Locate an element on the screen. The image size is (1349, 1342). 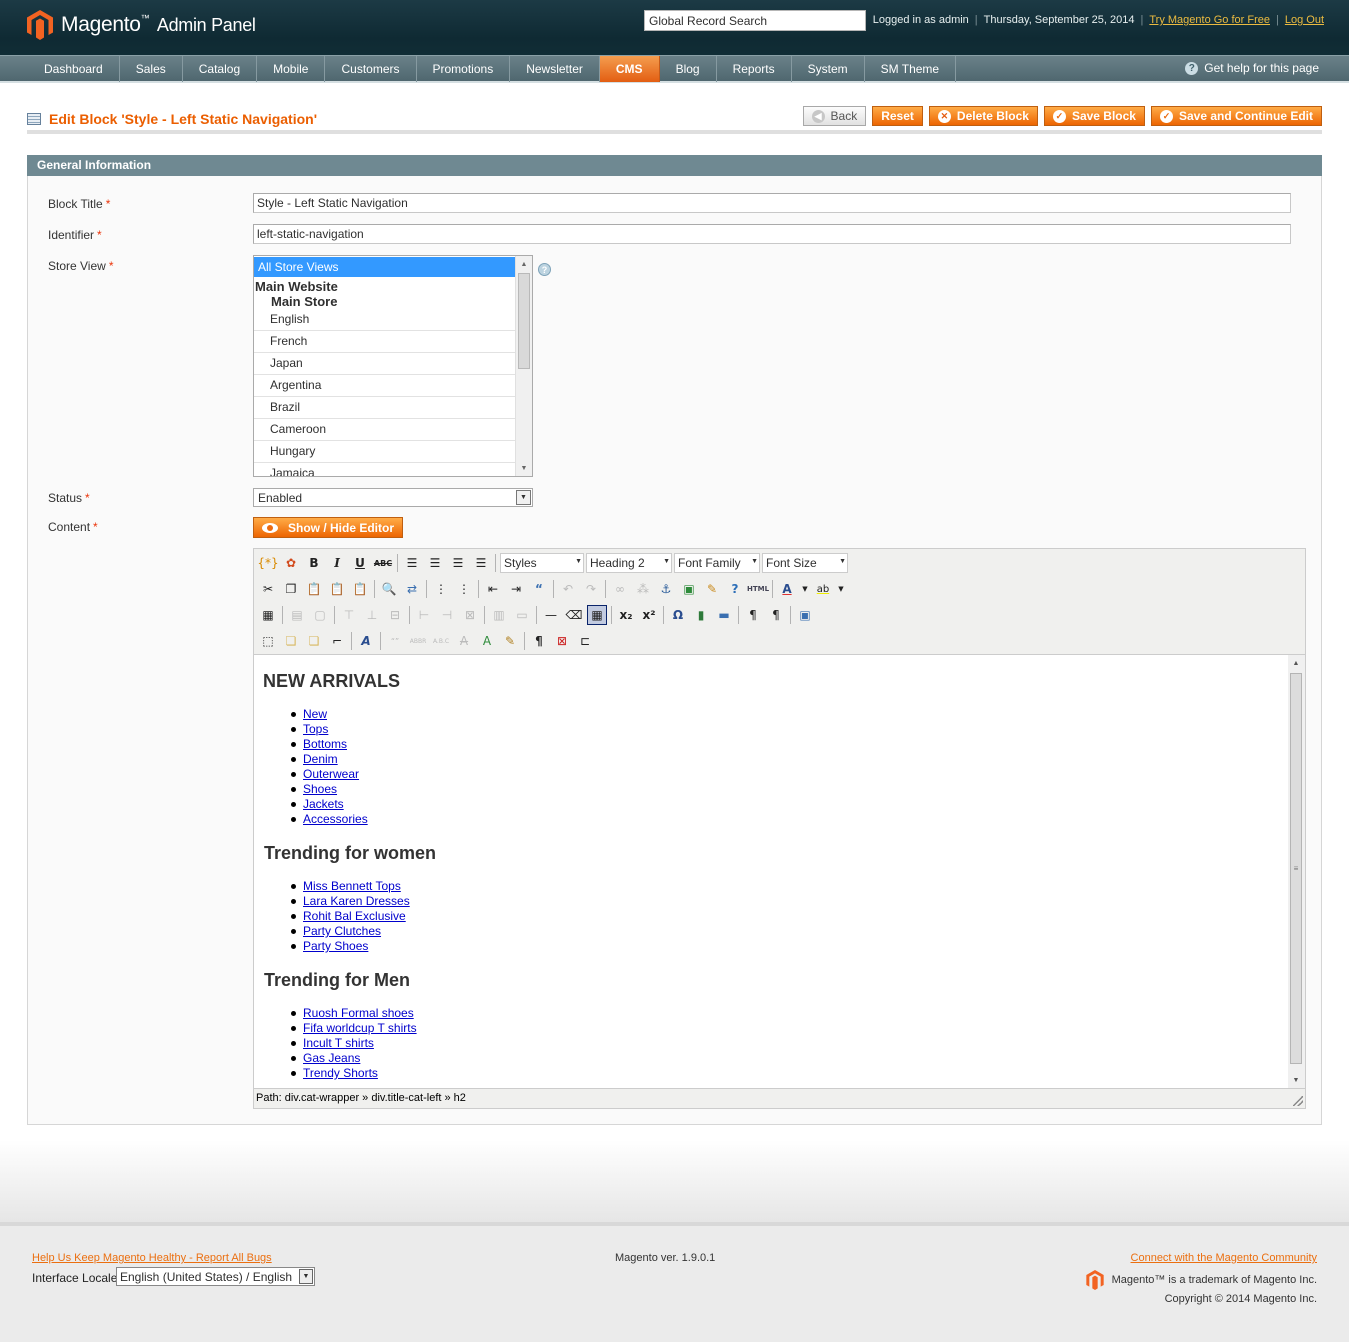
list-item: Shoes is located at coordinates (329, 789).